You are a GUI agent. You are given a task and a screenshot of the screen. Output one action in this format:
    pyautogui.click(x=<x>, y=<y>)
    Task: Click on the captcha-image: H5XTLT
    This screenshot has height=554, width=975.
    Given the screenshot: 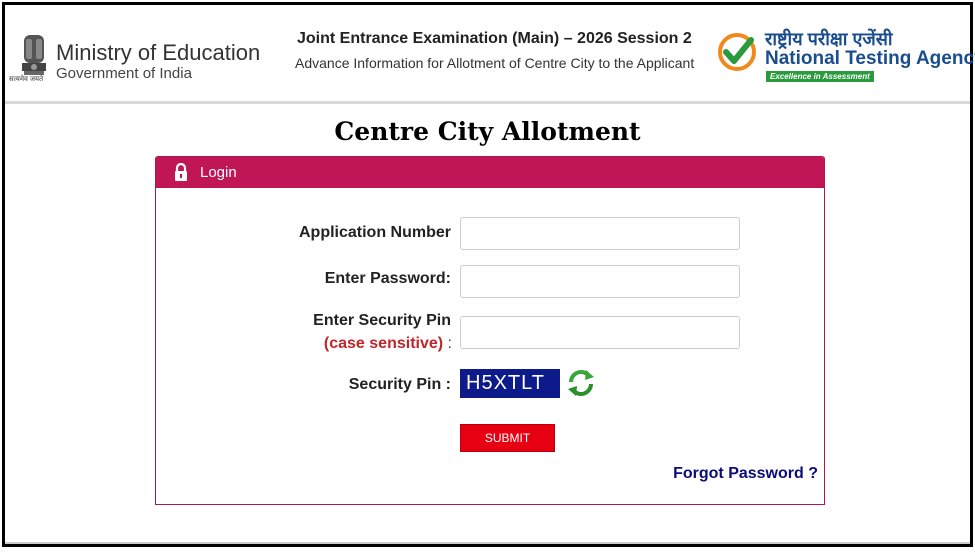 What is the action you would take?
    pyautogui.click(x=510, y=383)
    